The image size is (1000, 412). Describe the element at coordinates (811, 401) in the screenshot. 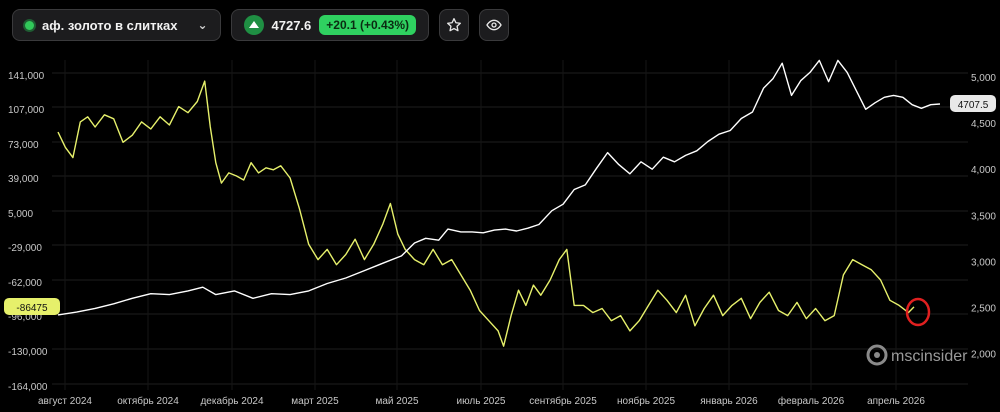

I see `x-tick-label: февраль 2026` at that location.